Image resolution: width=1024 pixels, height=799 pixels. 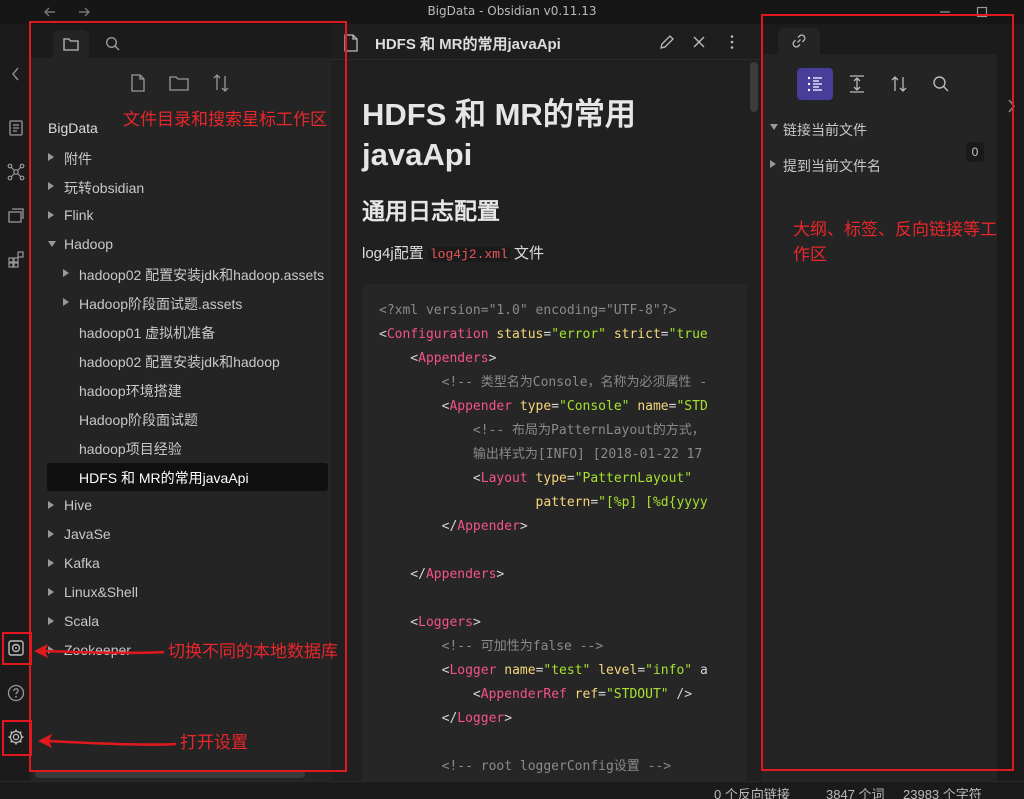 What do you see at coordinates (113, 44) in the screenshot?
I see `tab-search` at bounding box center [113, 44].